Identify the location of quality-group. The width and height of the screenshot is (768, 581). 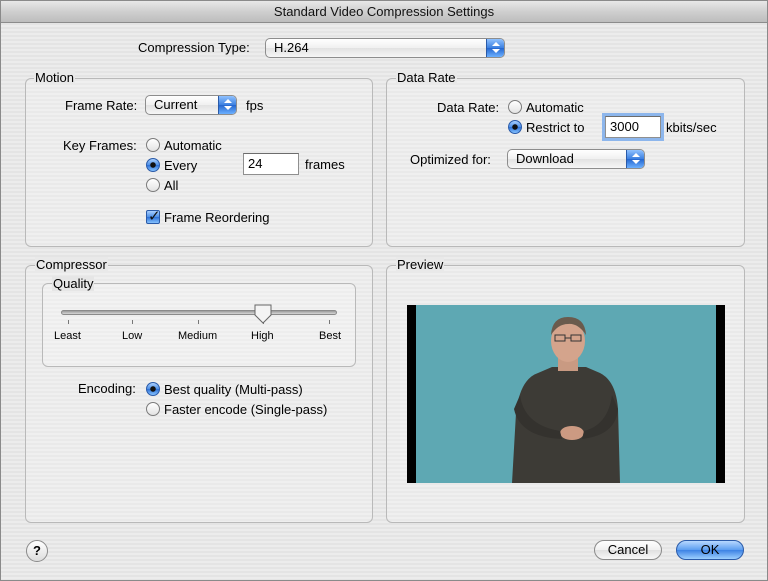
(199, 325).